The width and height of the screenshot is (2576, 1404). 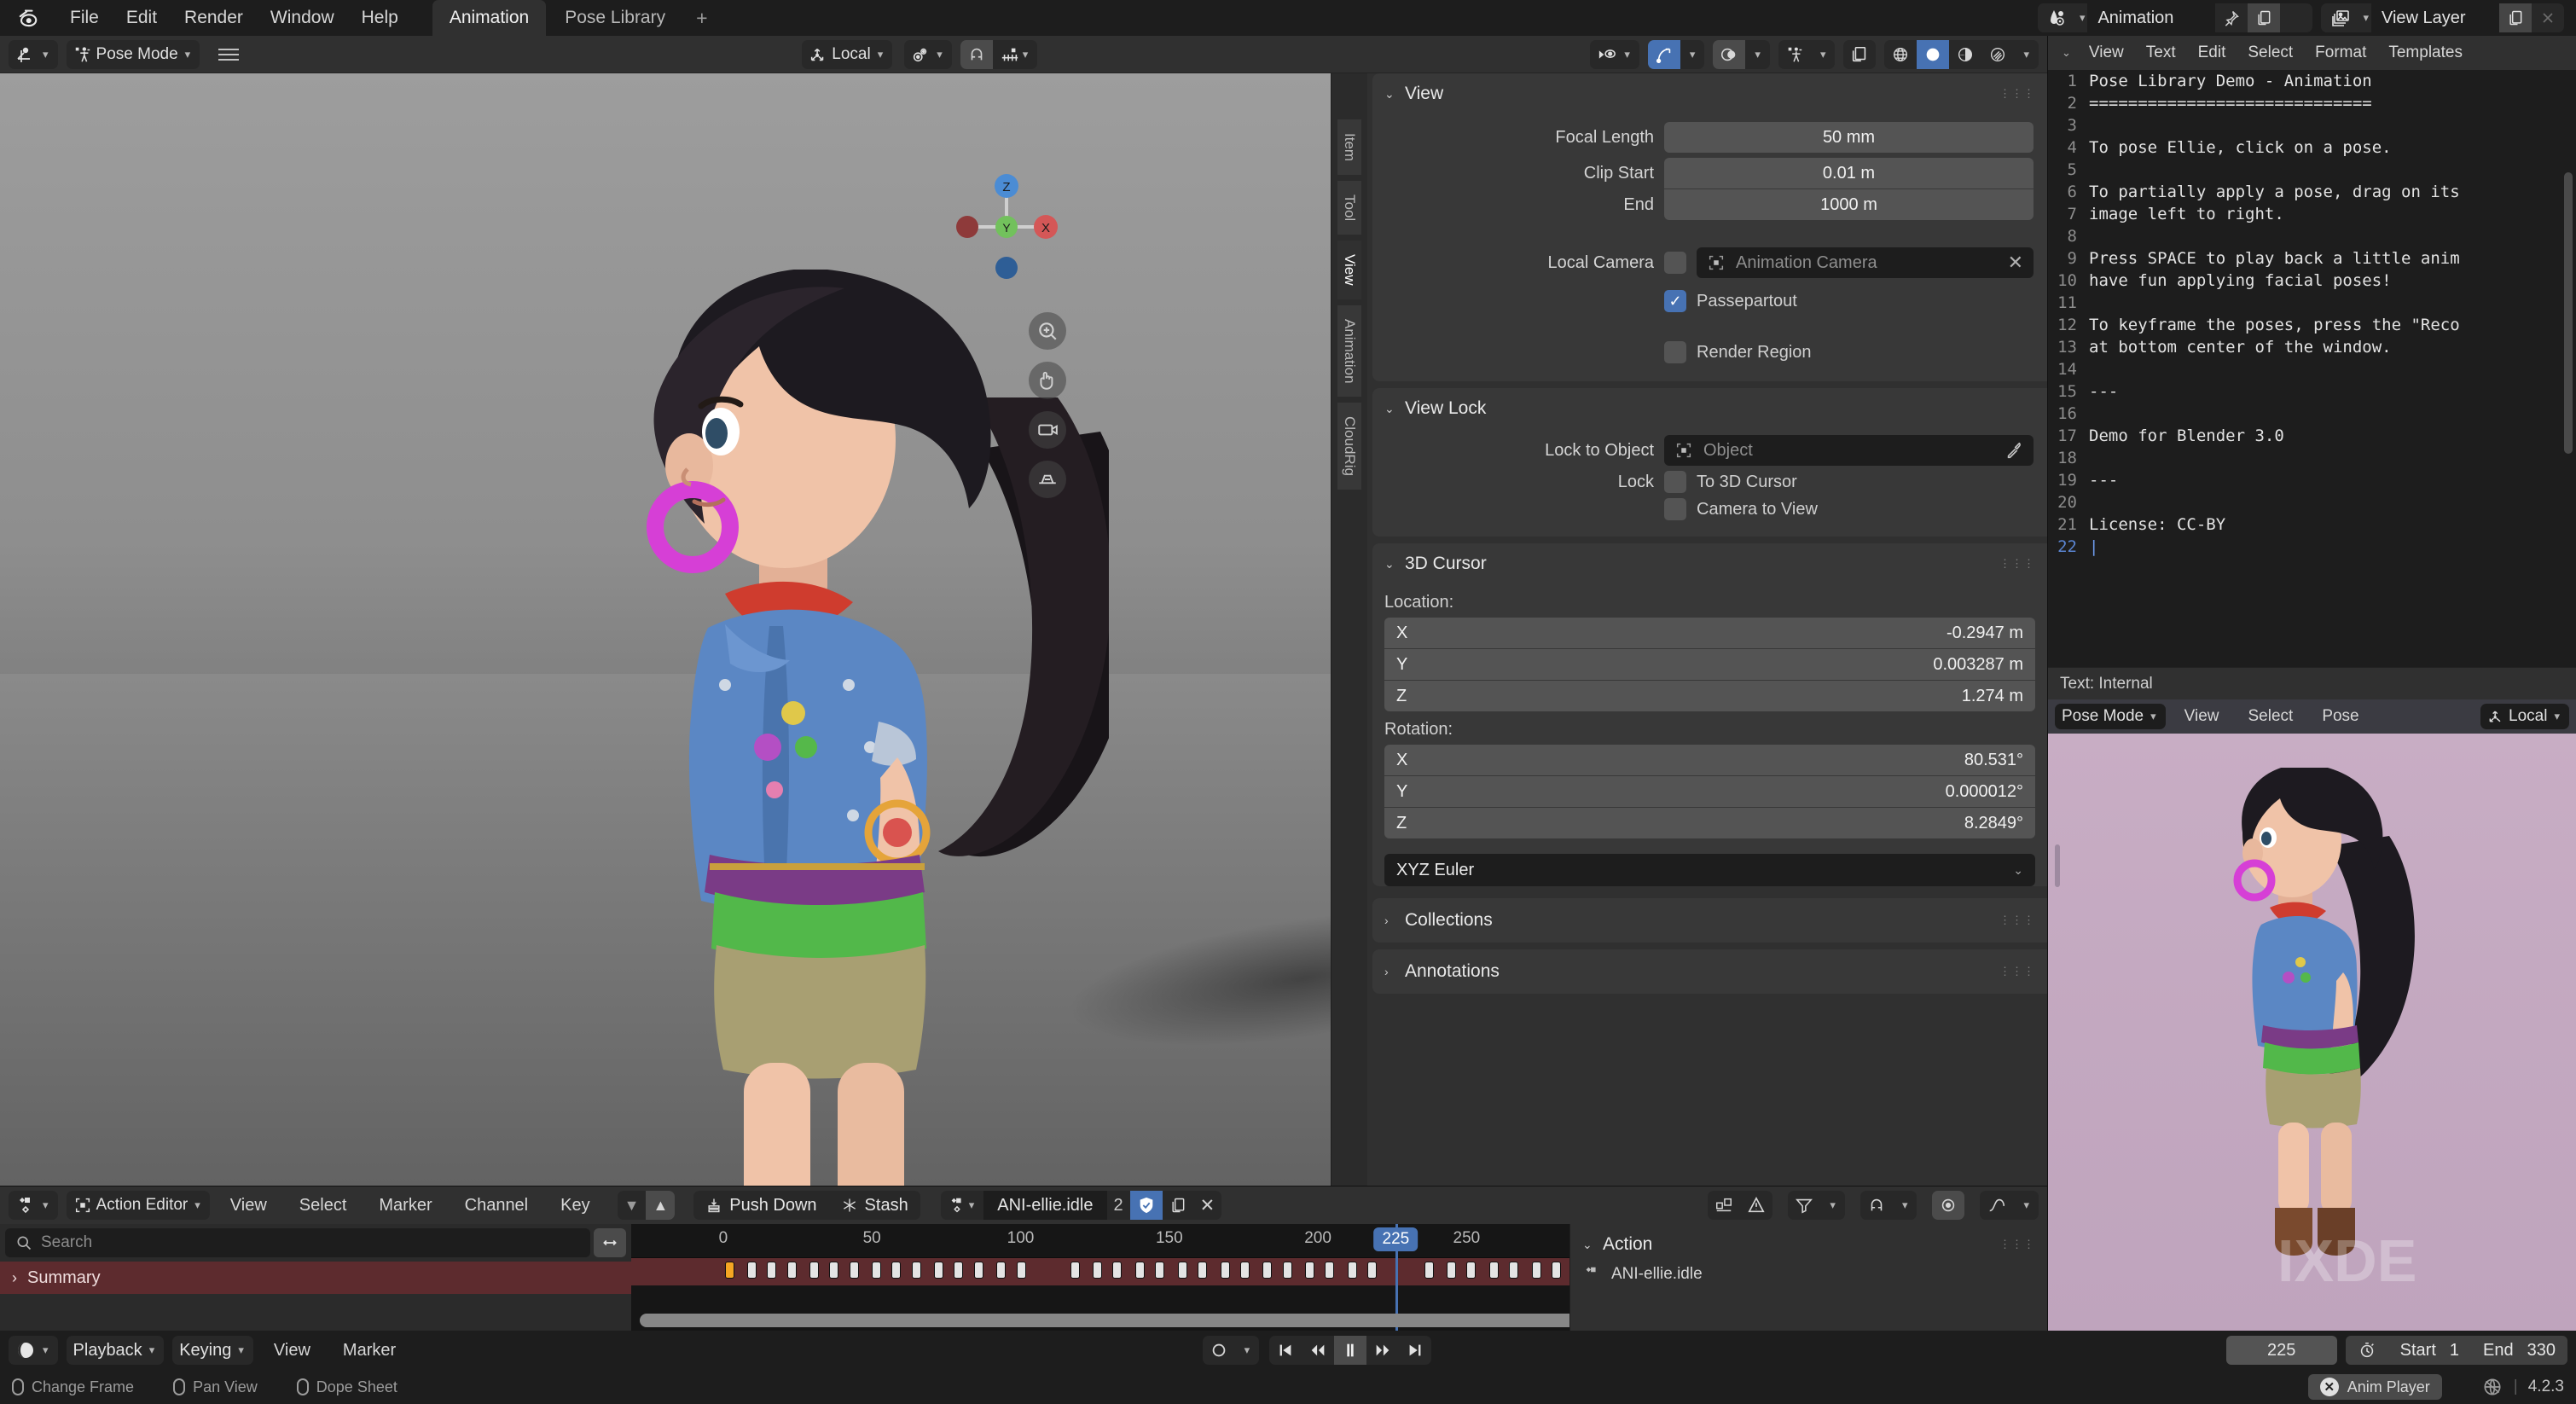 I want to click on panel-collections-header: › Collections ⋮⋮⋮, so click(x=1709, y=920).